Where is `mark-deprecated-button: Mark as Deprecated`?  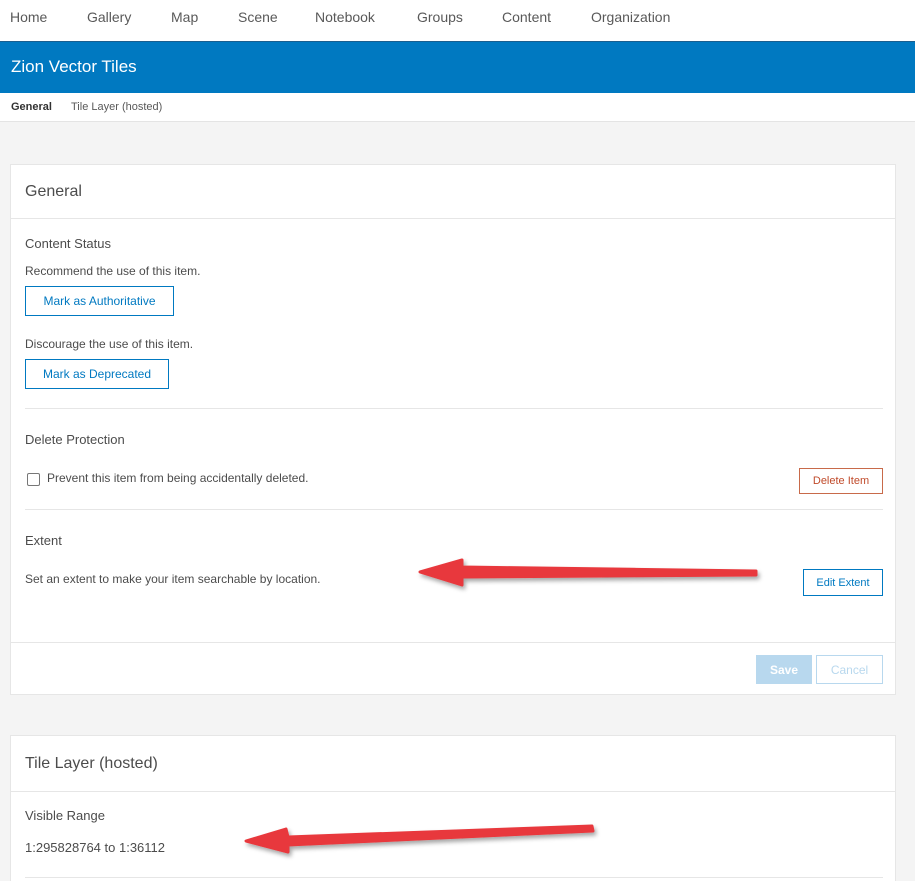 mark-deprecated-button: Mark as Deprecated is located at coordinates (97, 374).